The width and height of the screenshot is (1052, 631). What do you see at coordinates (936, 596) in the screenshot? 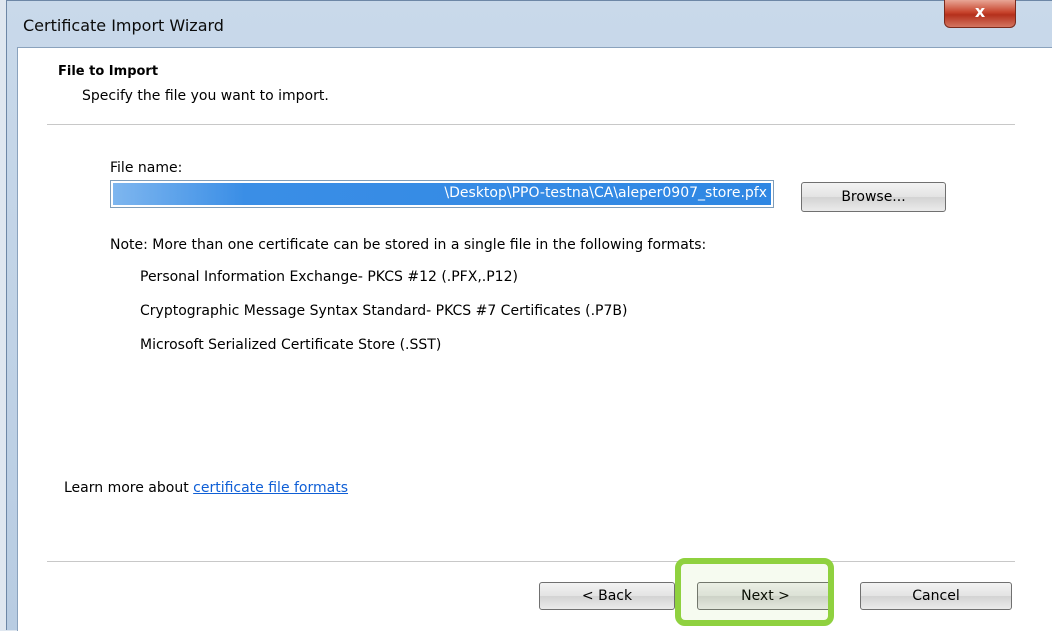
I see `cancel-button: Cancel` at bounding box center [936, 596].